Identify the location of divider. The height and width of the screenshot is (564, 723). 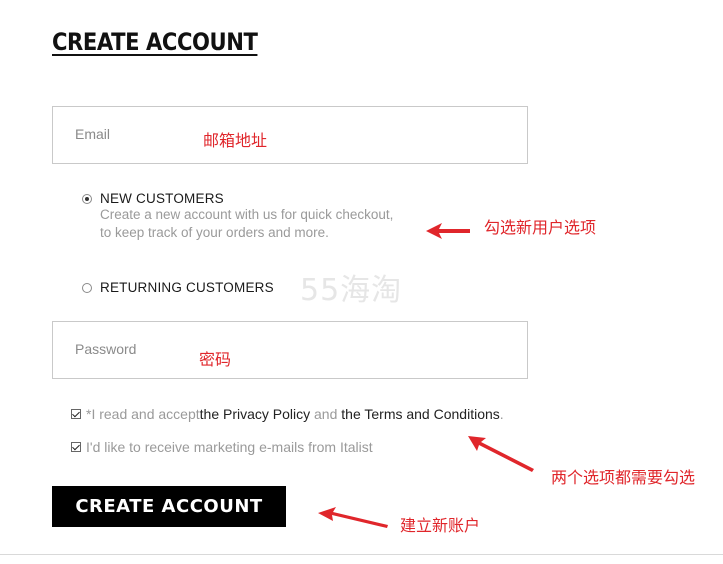
(361, 554).